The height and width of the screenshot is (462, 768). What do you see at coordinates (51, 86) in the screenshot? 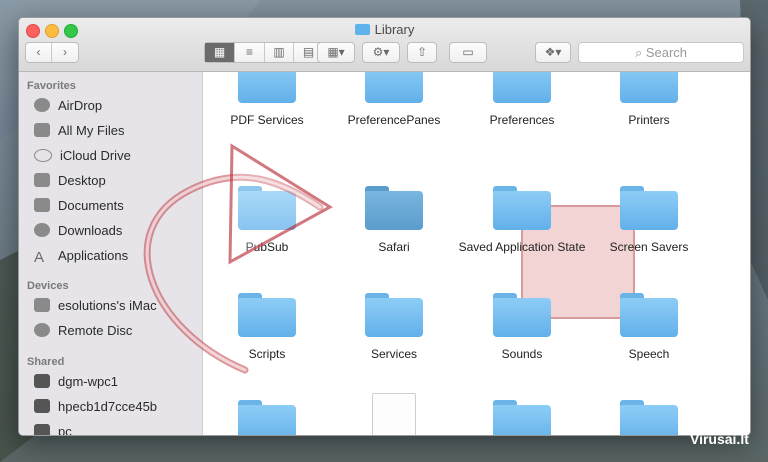
I see `sidebar-section-favorites: Favorites` at bounding box center [51, 86].